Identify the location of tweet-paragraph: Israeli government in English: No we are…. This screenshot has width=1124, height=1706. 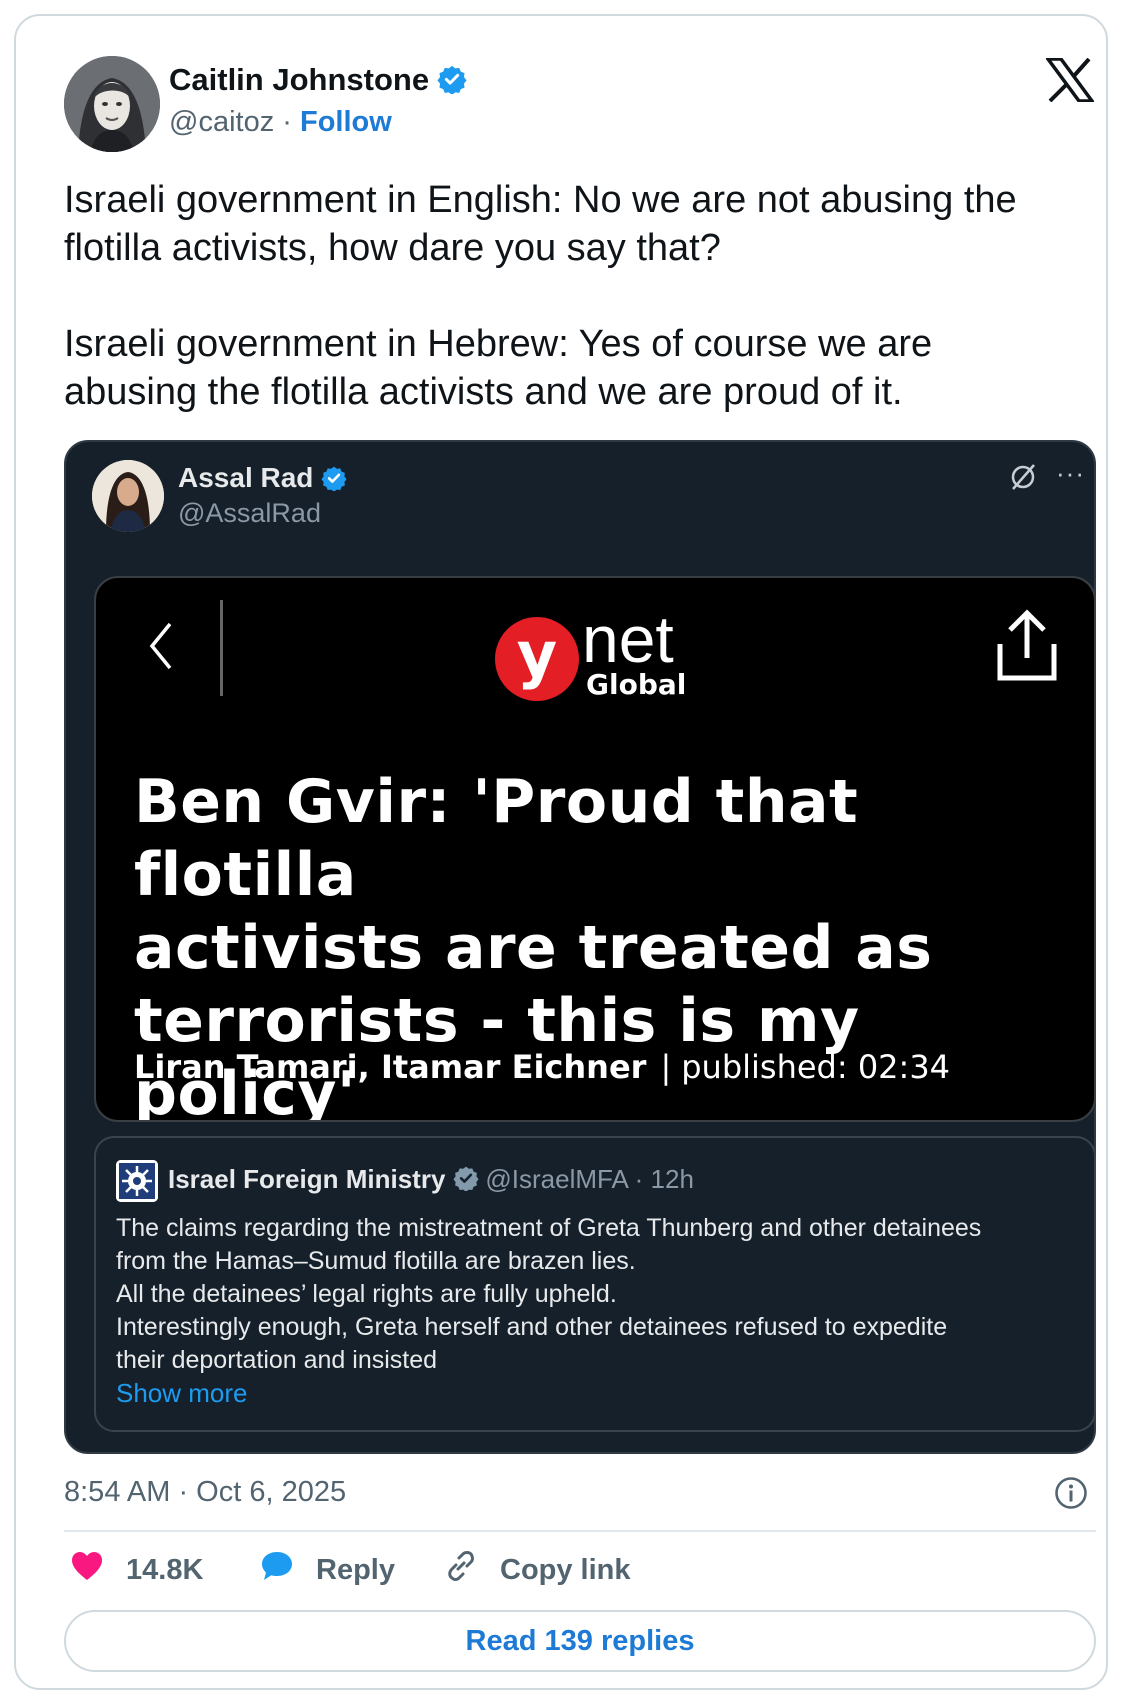
(540, 224).